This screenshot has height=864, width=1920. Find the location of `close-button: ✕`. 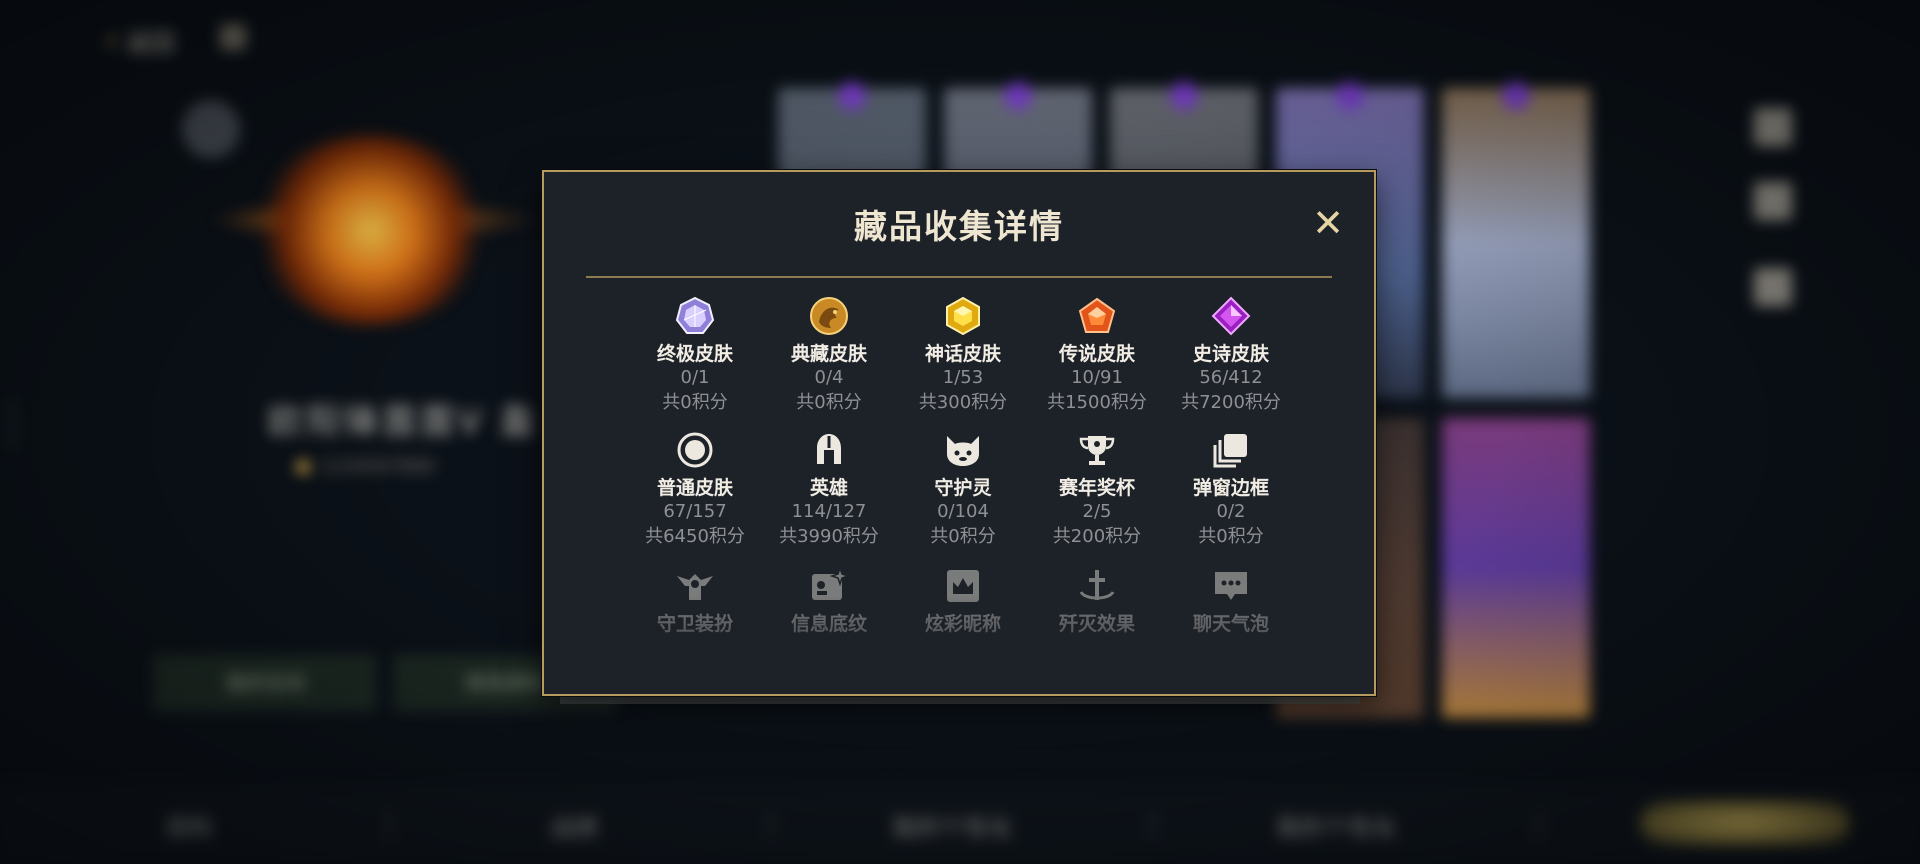

close-button: ✕ is located at coordinates (1328, 223).